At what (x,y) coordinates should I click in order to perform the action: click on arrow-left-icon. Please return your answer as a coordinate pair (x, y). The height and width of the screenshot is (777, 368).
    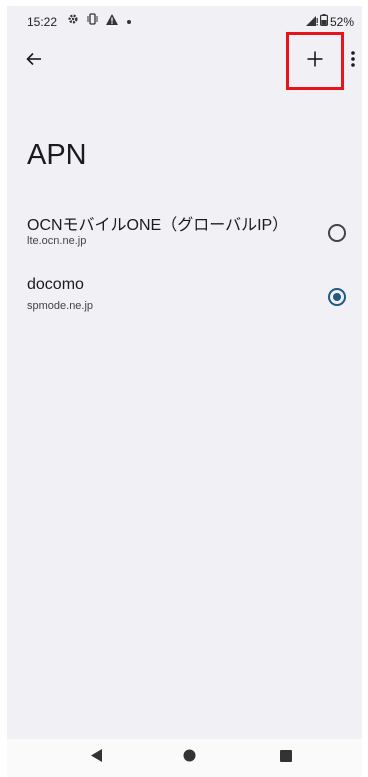
    Looking at the image, I should click on (34, 61).